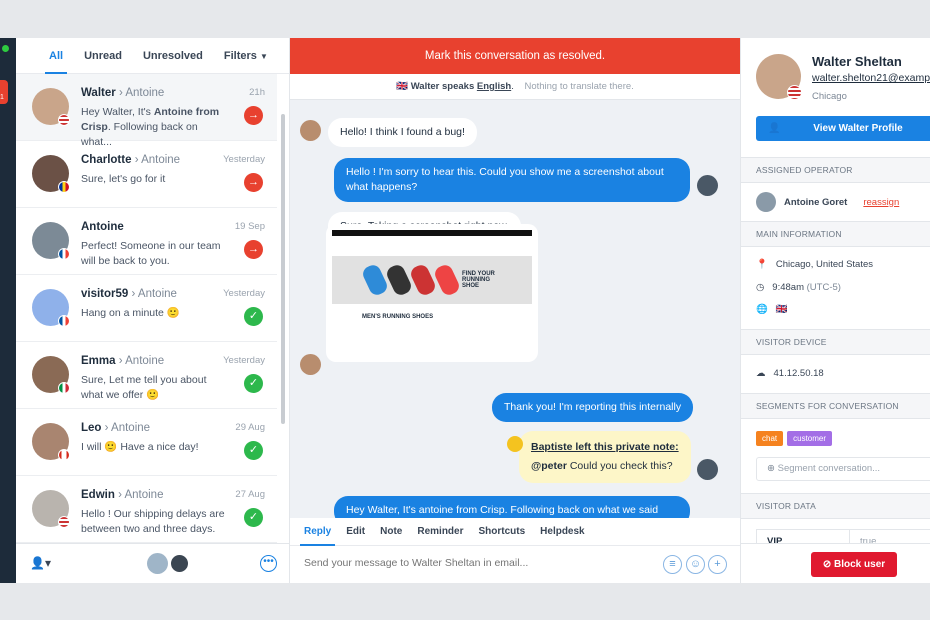 The height and width of the screenshot is (620, 930). Describe the element at coordinates (605, 447) in the screenshot. I see `note-header: Baptiste left this private note:` at that location.